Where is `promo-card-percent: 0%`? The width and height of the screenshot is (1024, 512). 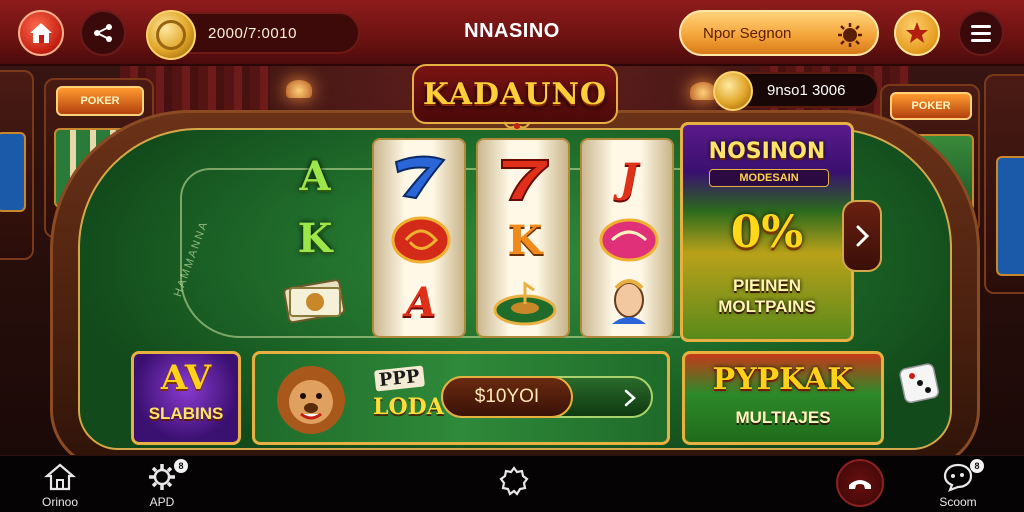
promo-card-percent: 0% is located at coordinates (767, 232).